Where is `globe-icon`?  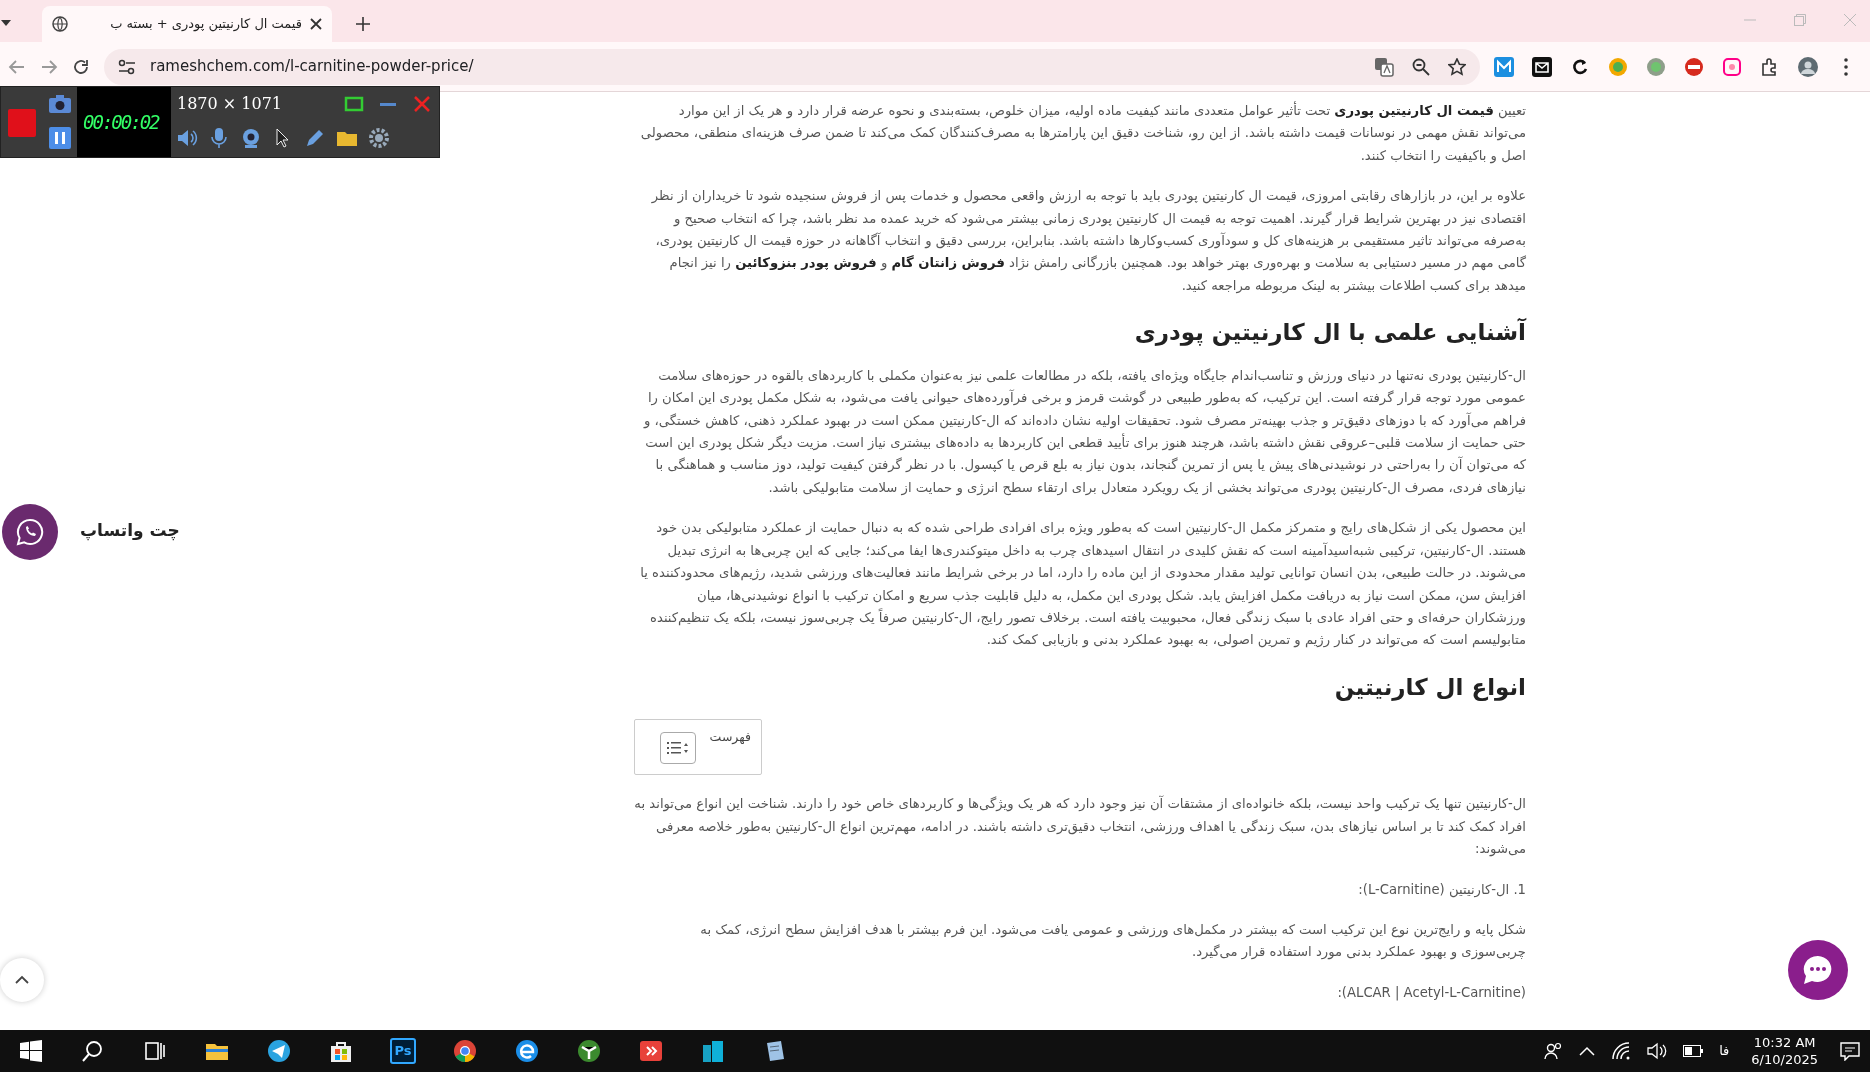
globe-icon is located at coordinates (60, 24).